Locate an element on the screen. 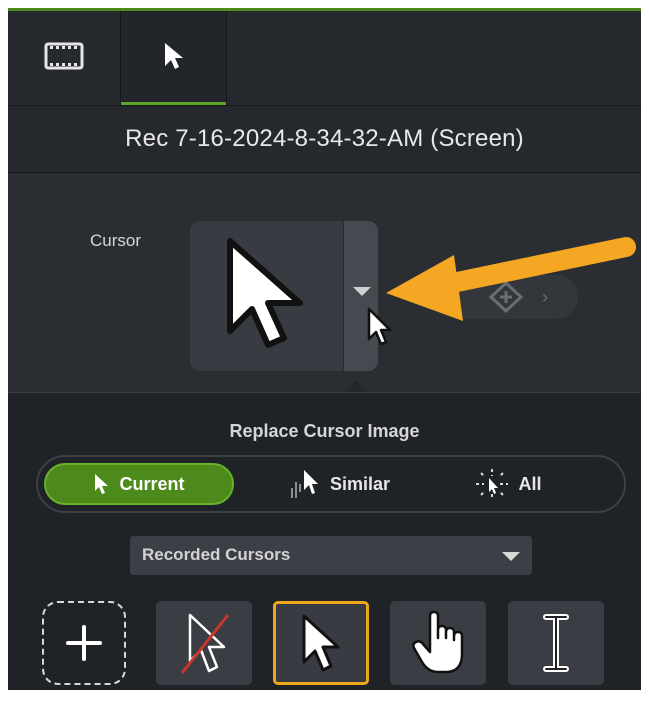  cursor-source-dropdown: Recorded Cursors is located at coordinates (331, 555).